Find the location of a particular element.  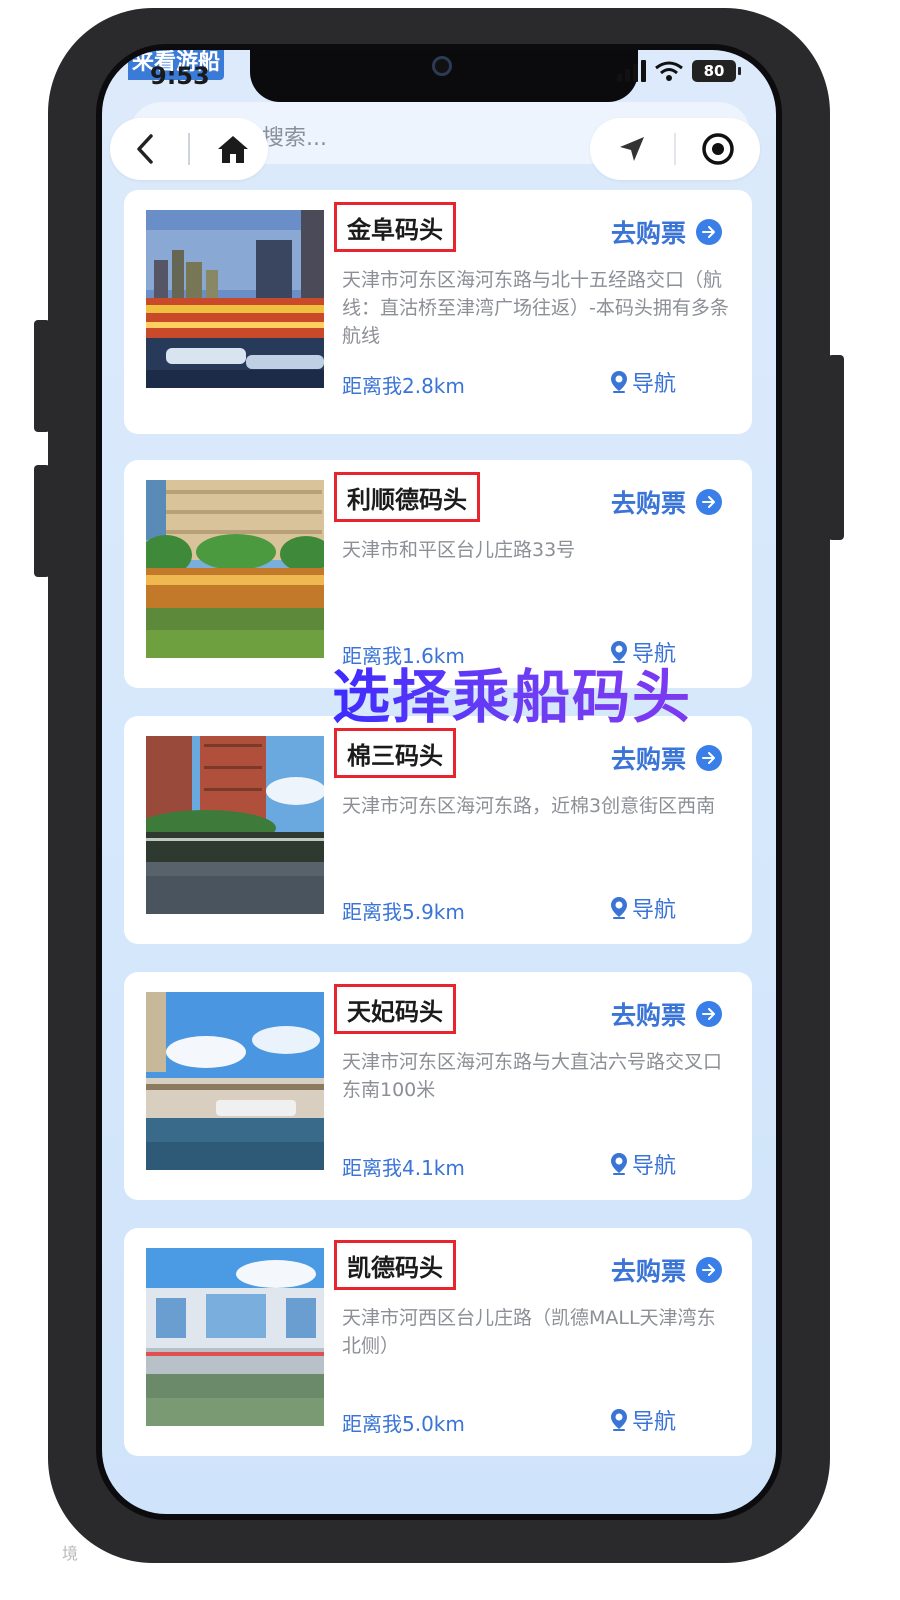

pier-address: 天津市和平区台儿庄路33号 is located at coordinates (459, 550).